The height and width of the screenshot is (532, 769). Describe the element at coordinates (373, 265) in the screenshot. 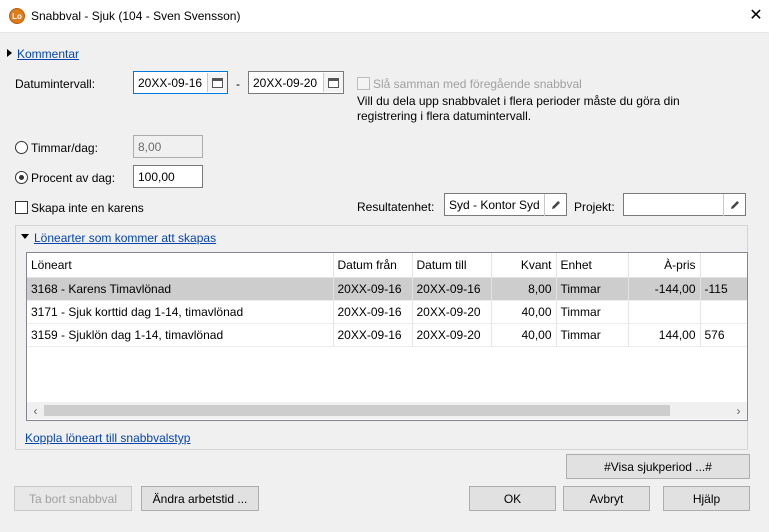

I see `col-header-datum-fran: Datum från` at that location.